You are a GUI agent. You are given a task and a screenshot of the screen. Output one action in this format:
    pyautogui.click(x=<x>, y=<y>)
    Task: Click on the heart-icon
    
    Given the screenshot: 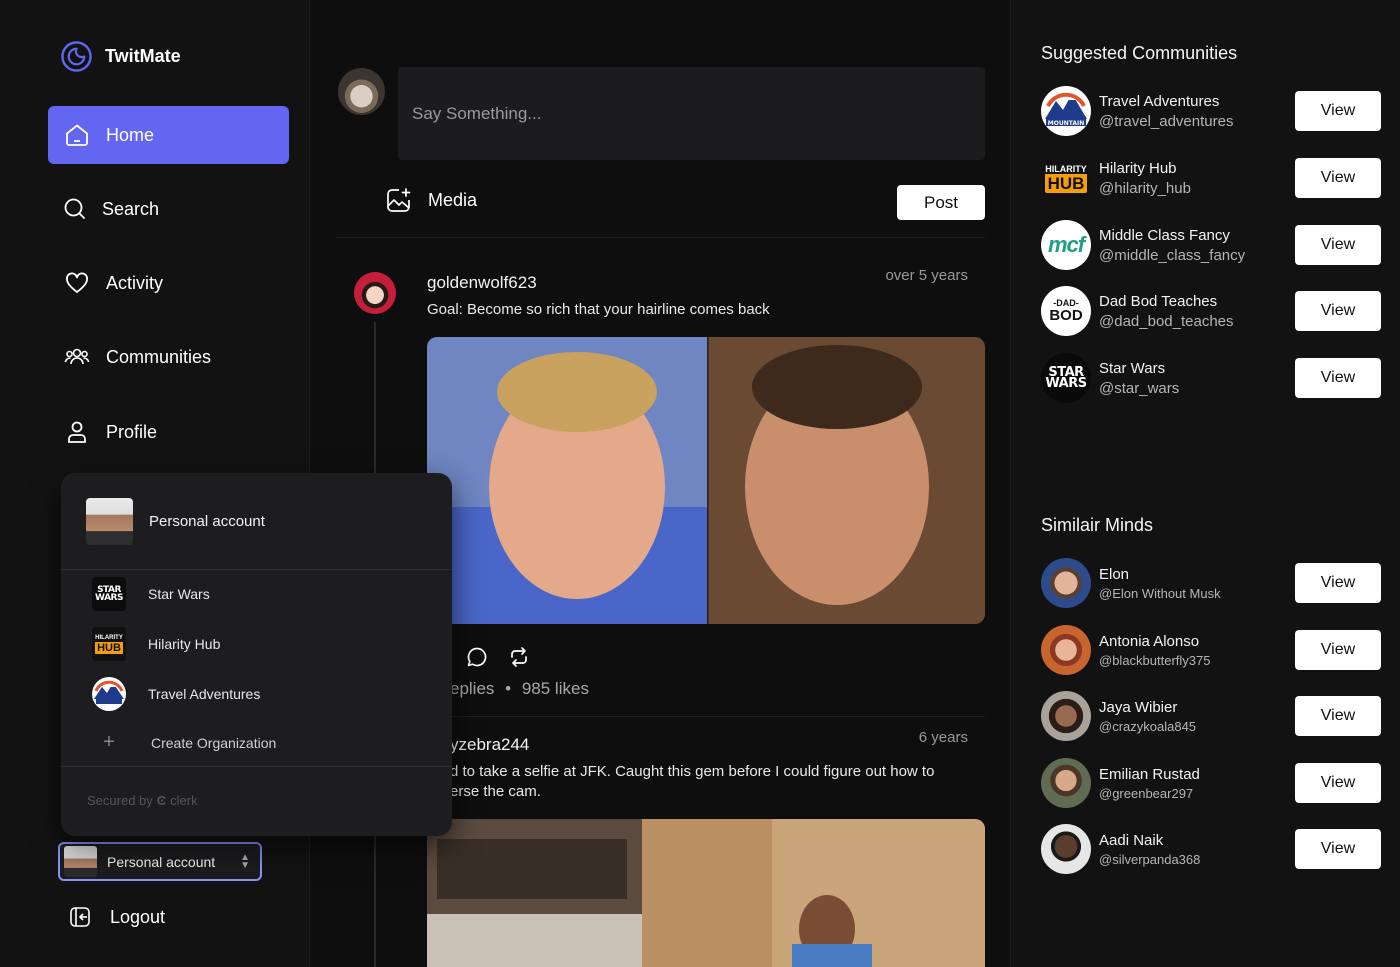 What is the action you would take?
    pyautogui.click(x=77, y=282)
    